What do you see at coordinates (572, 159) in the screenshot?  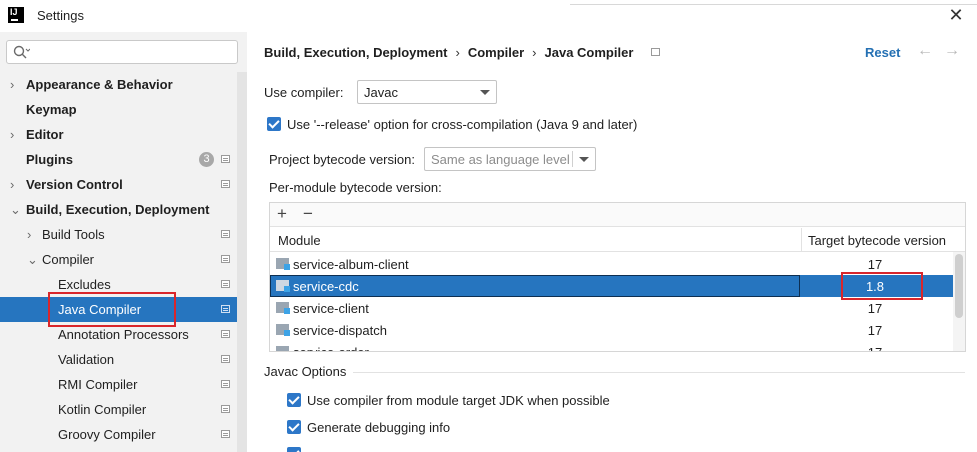 I see `select-divider` at bounding box center [572, 159].